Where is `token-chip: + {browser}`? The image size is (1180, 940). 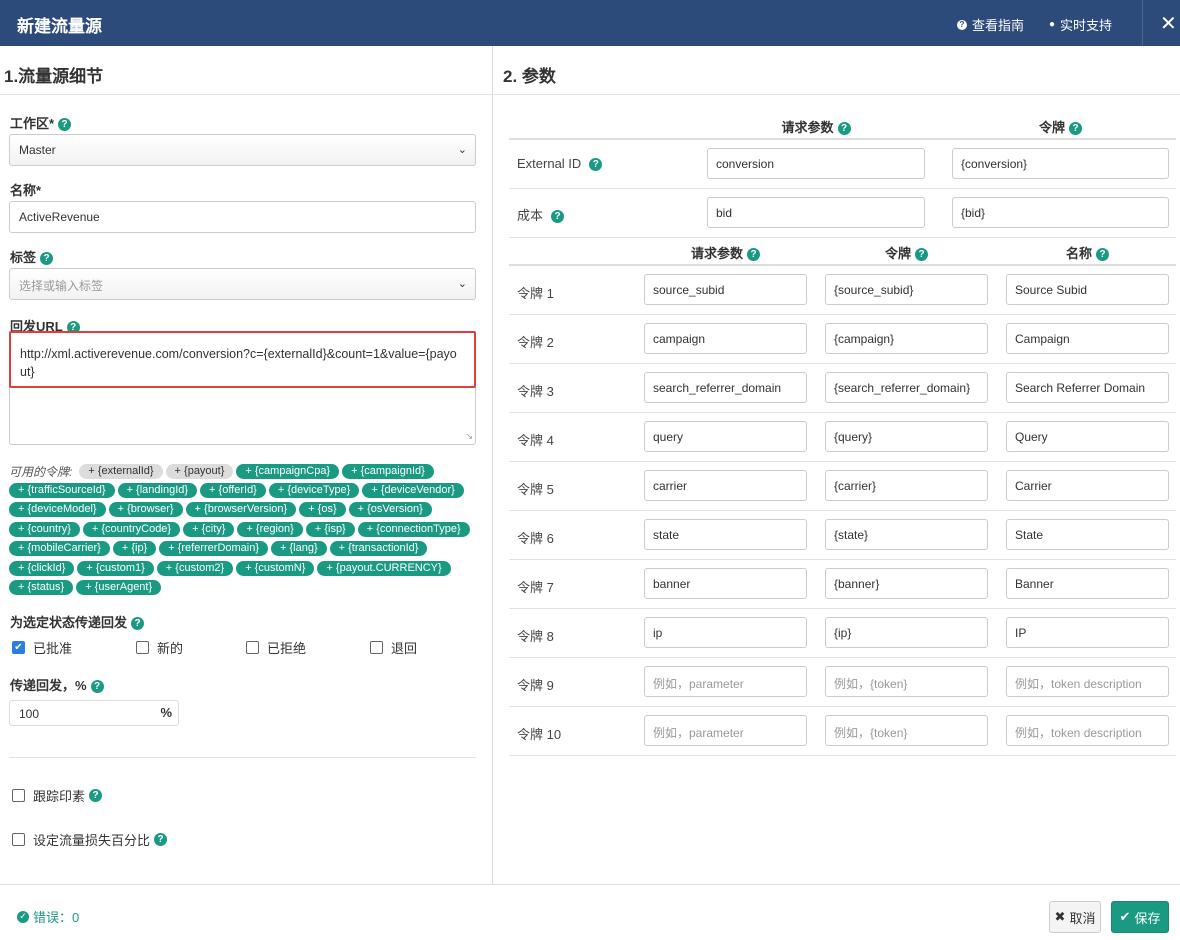 token-chip: + {browser} is located at coordinates (145, 510).